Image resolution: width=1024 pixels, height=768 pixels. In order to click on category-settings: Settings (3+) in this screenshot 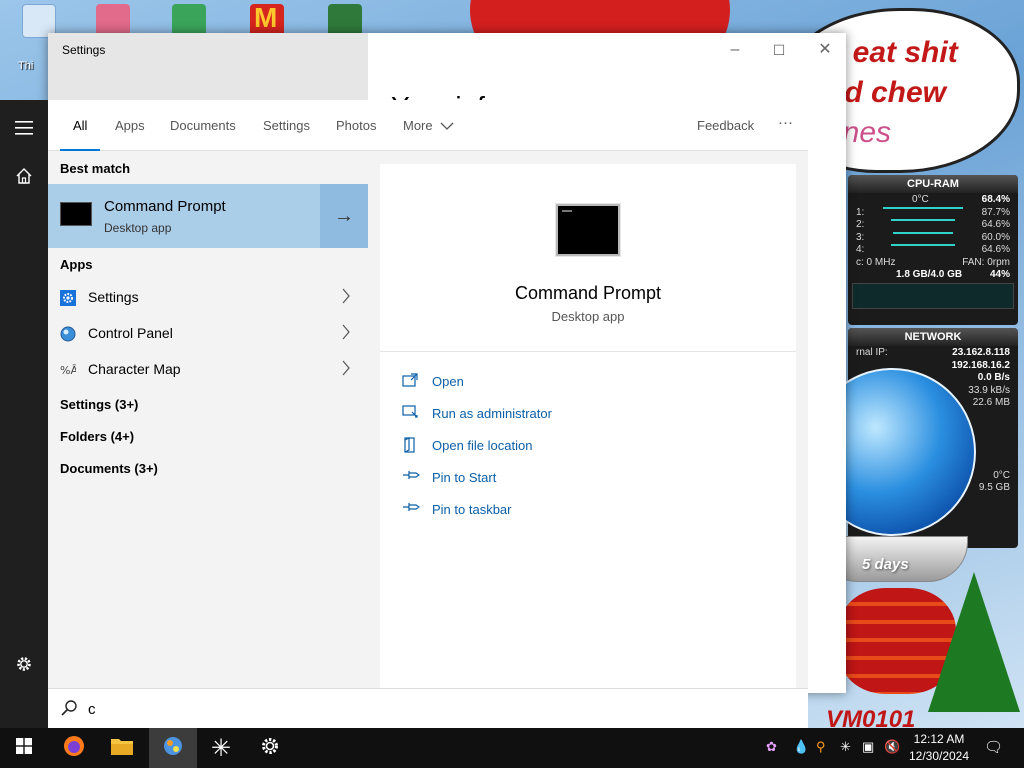, I will do `click(99, 404)`.